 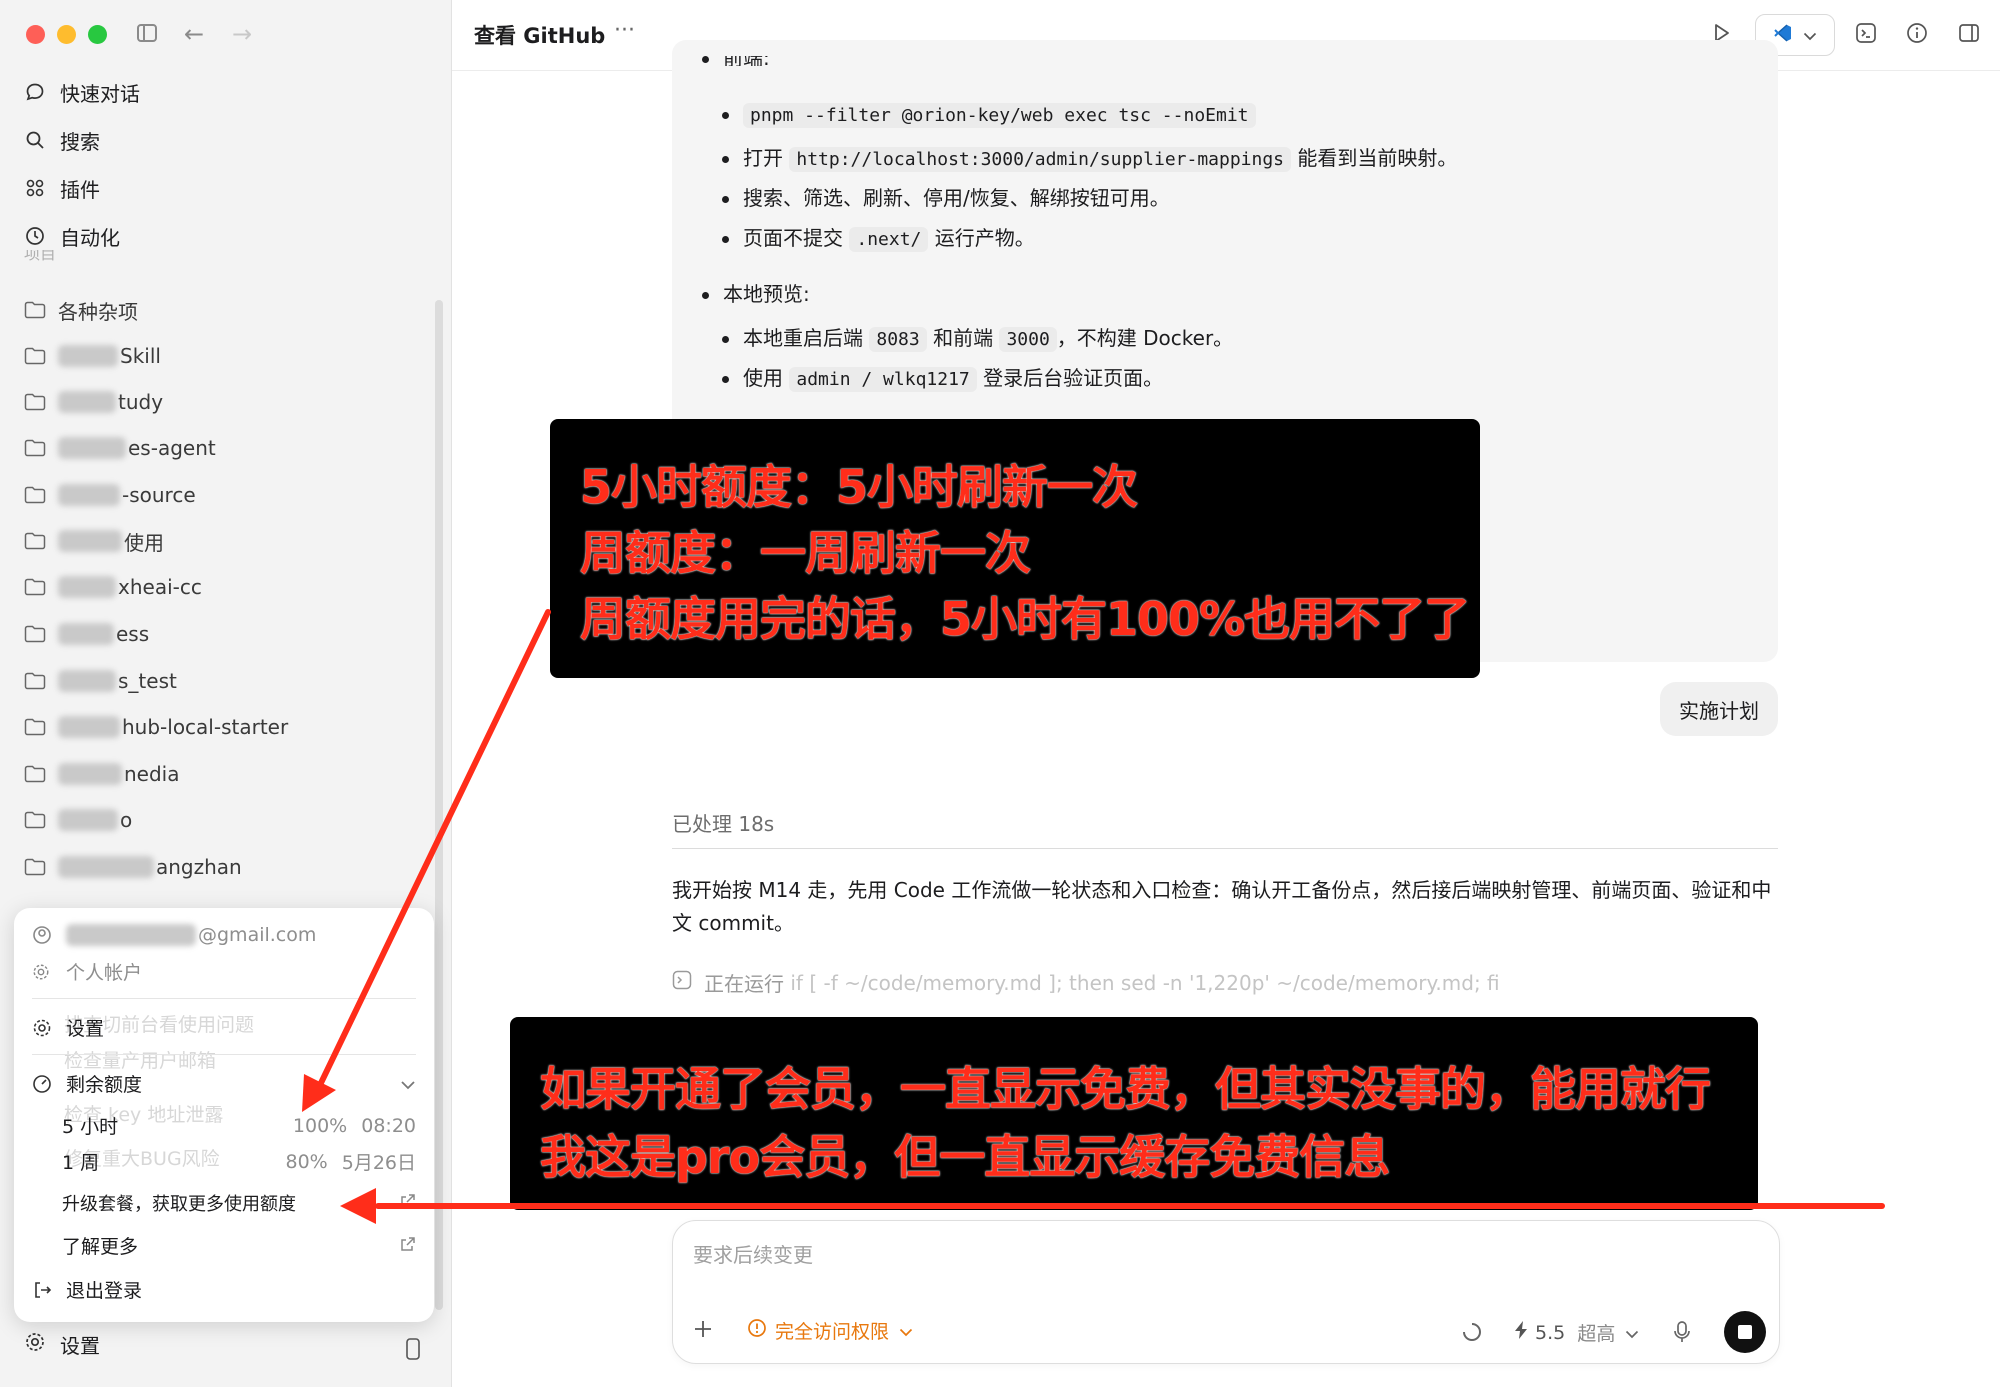 What do you see at coordinates (878, 237) in the screenshot?
I see `list-item: 页面不提交 .next/ 运行产物。` at bounding box center [878, 237].